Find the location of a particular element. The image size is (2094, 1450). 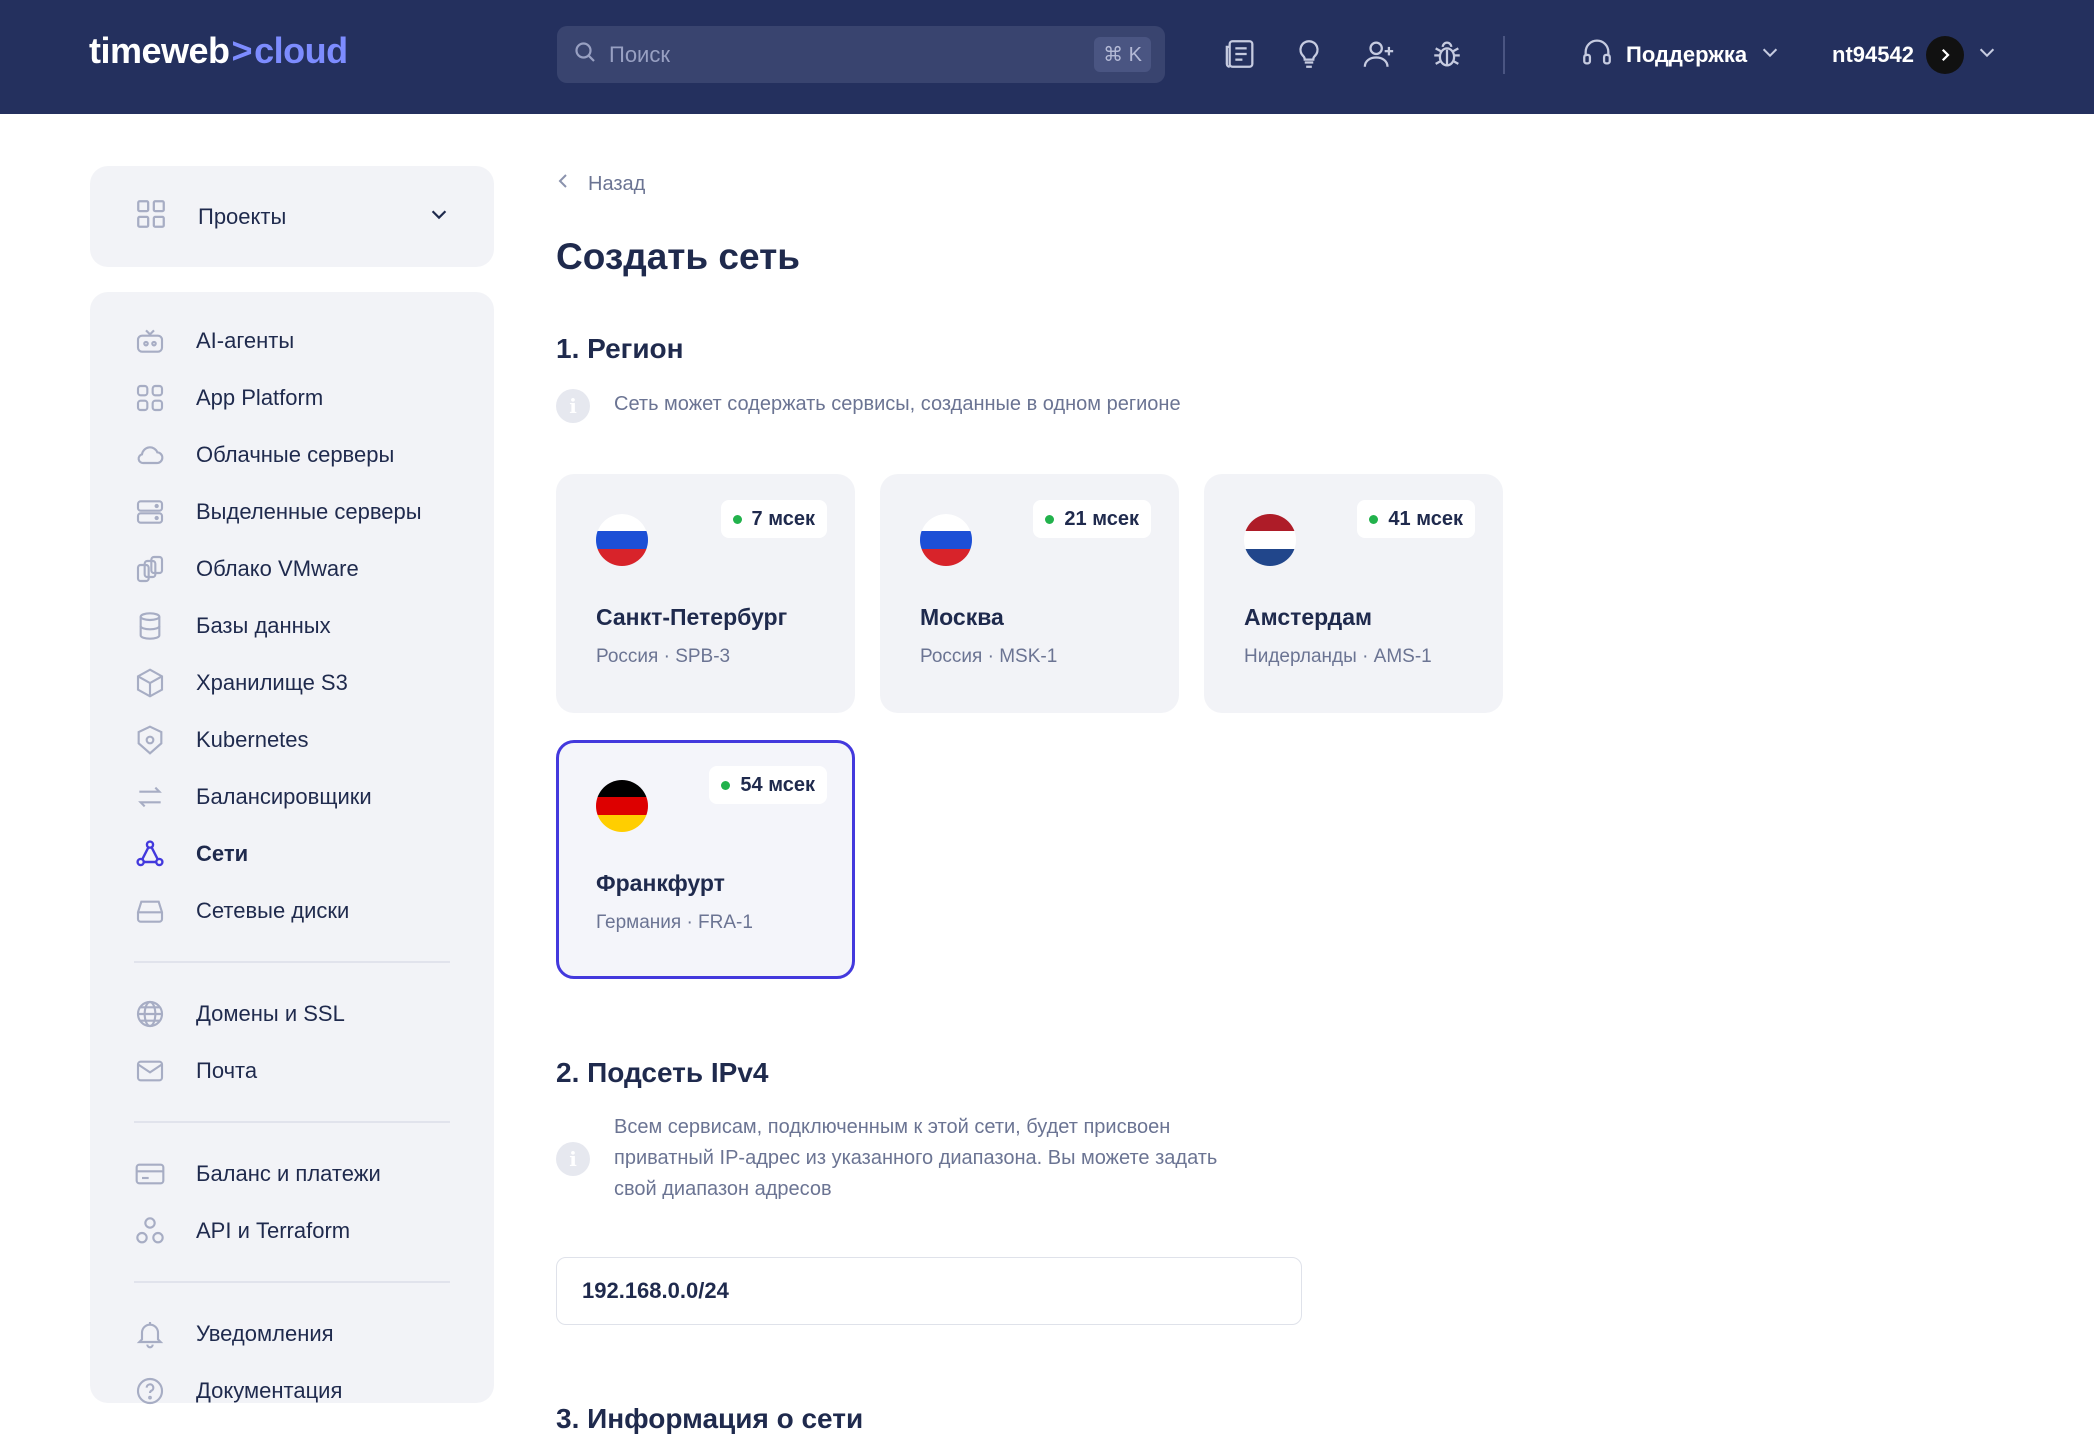

search-bar: ⌘ K is located at coordinates (861, 54).